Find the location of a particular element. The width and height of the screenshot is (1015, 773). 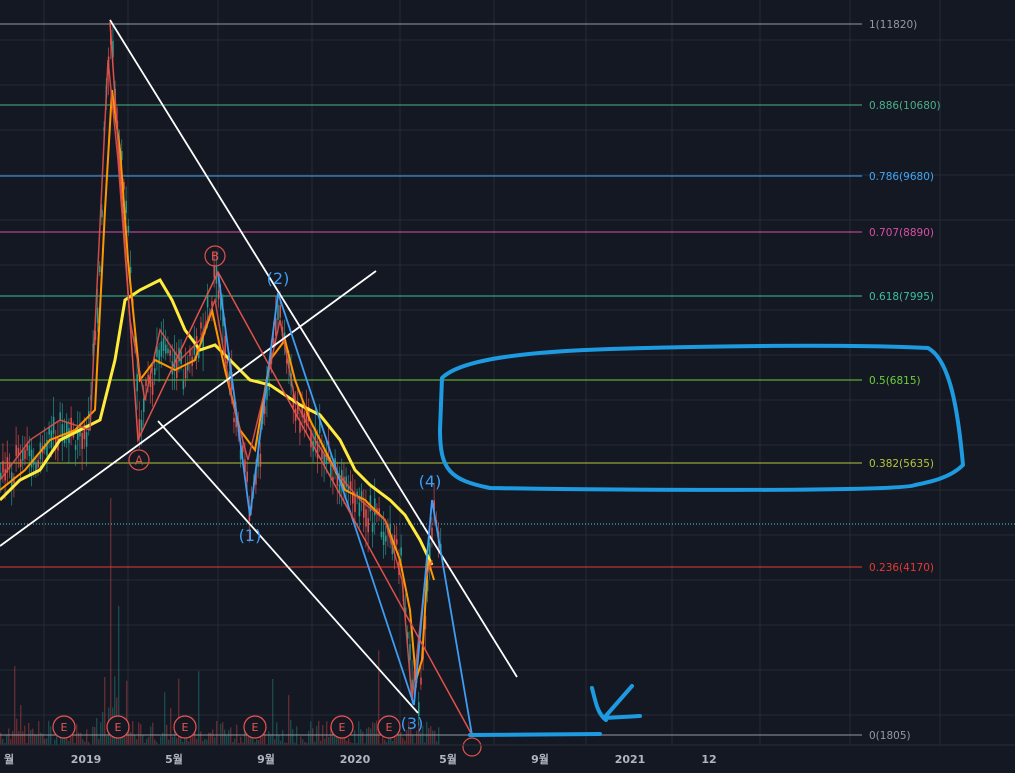

wave-label: (4) is located at coordinates (430, 481).